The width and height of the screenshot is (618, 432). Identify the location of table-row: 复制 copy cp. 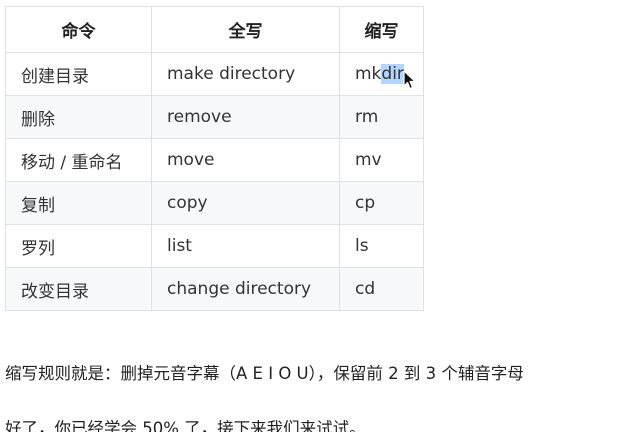
(214, 203).